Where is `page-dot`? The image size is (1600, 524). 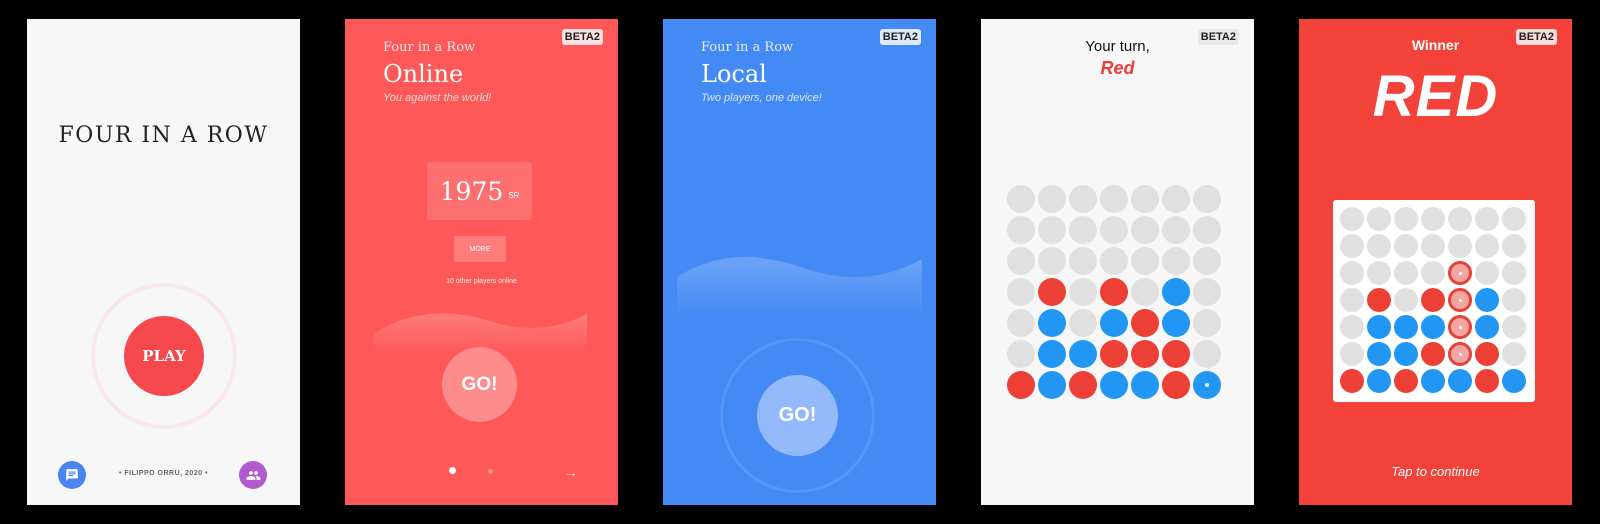 page-dot is located at coordinates (490, 471).